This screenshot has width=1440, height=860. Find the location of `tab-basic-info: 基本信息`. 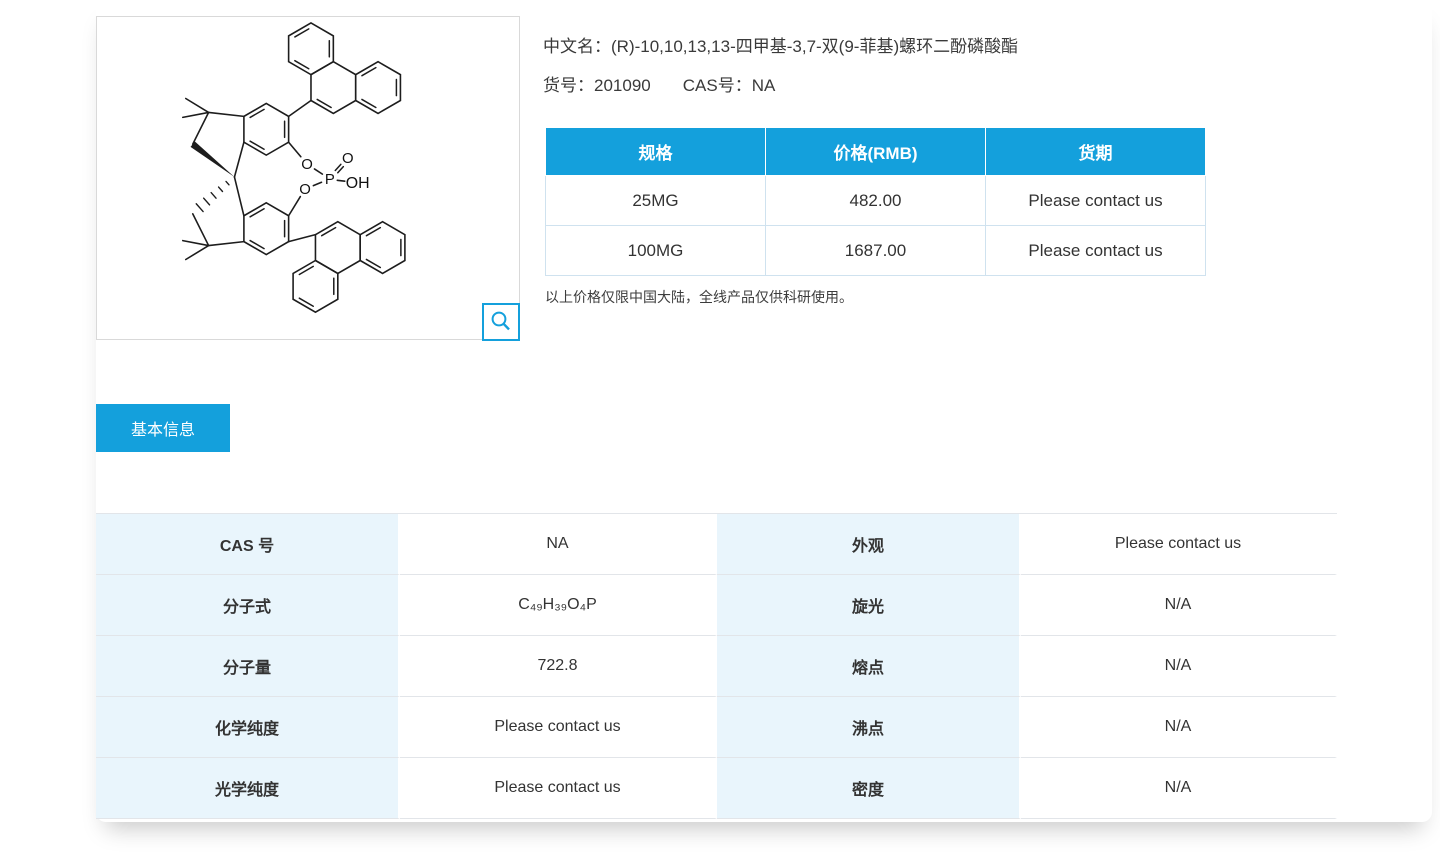

tab-basic-info: 基本信息 is located at coordinates (163, 428).